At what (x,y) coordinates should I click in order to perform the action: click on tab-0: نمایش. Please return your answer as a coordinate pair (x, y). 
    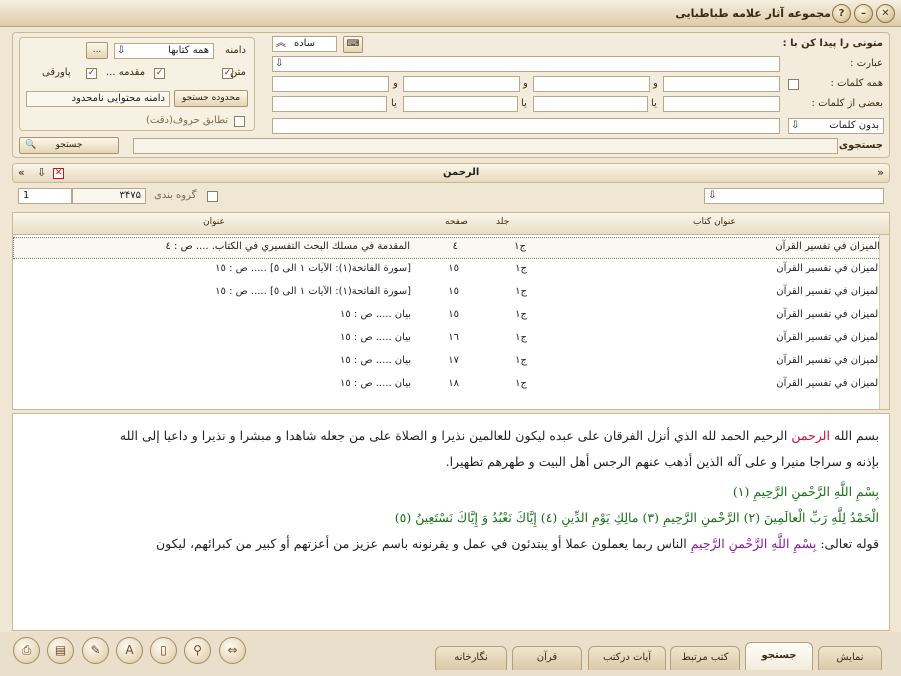
    Looking at the image, I should click on (850, 658).